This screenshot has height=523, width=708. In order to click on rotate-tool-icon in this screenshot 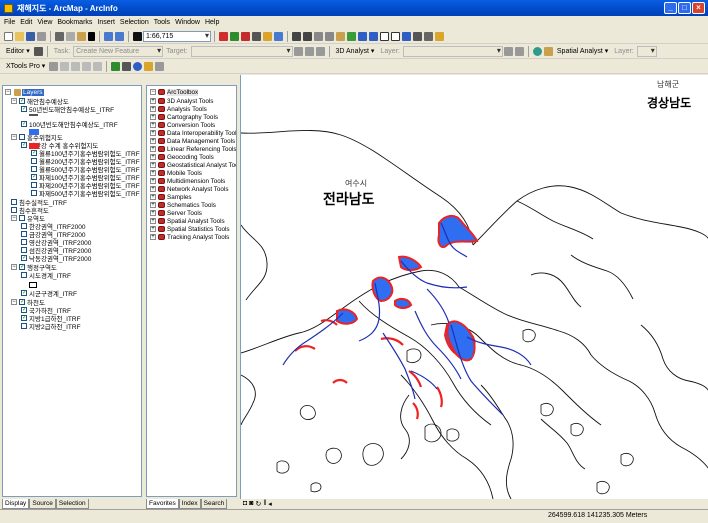, I will do `click(309, 51)`.